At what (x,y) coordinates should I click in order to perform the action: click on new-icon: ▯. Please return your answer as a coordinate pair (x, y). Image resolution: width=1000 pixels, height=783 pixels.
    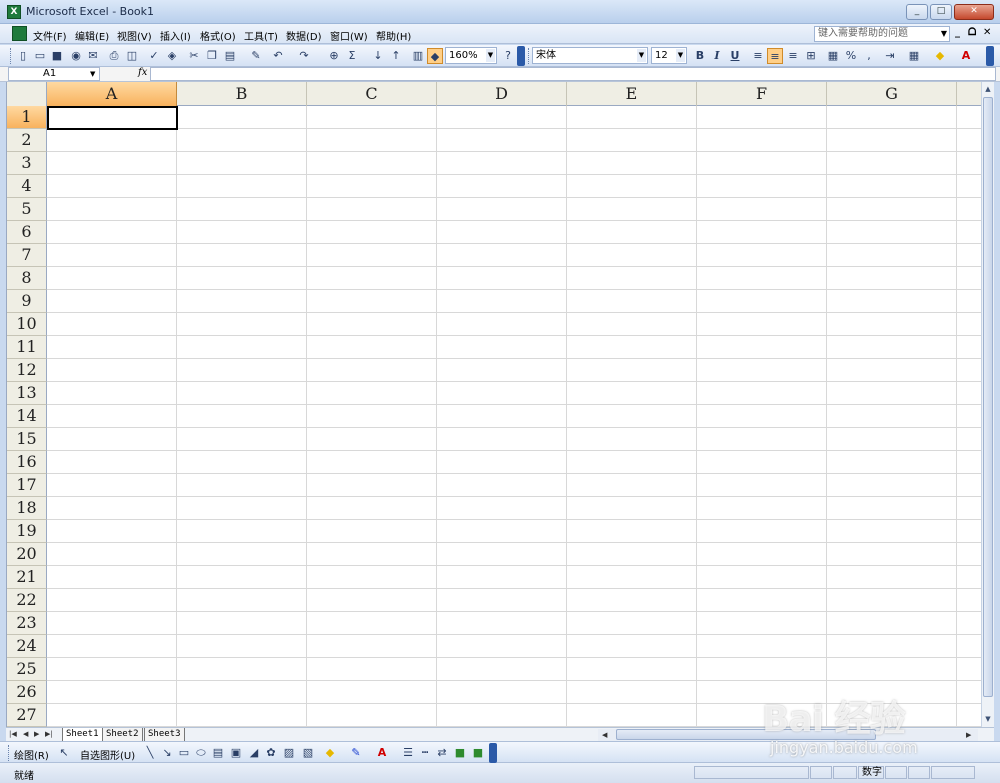
    Looking at the image, I should click on (23, 56).